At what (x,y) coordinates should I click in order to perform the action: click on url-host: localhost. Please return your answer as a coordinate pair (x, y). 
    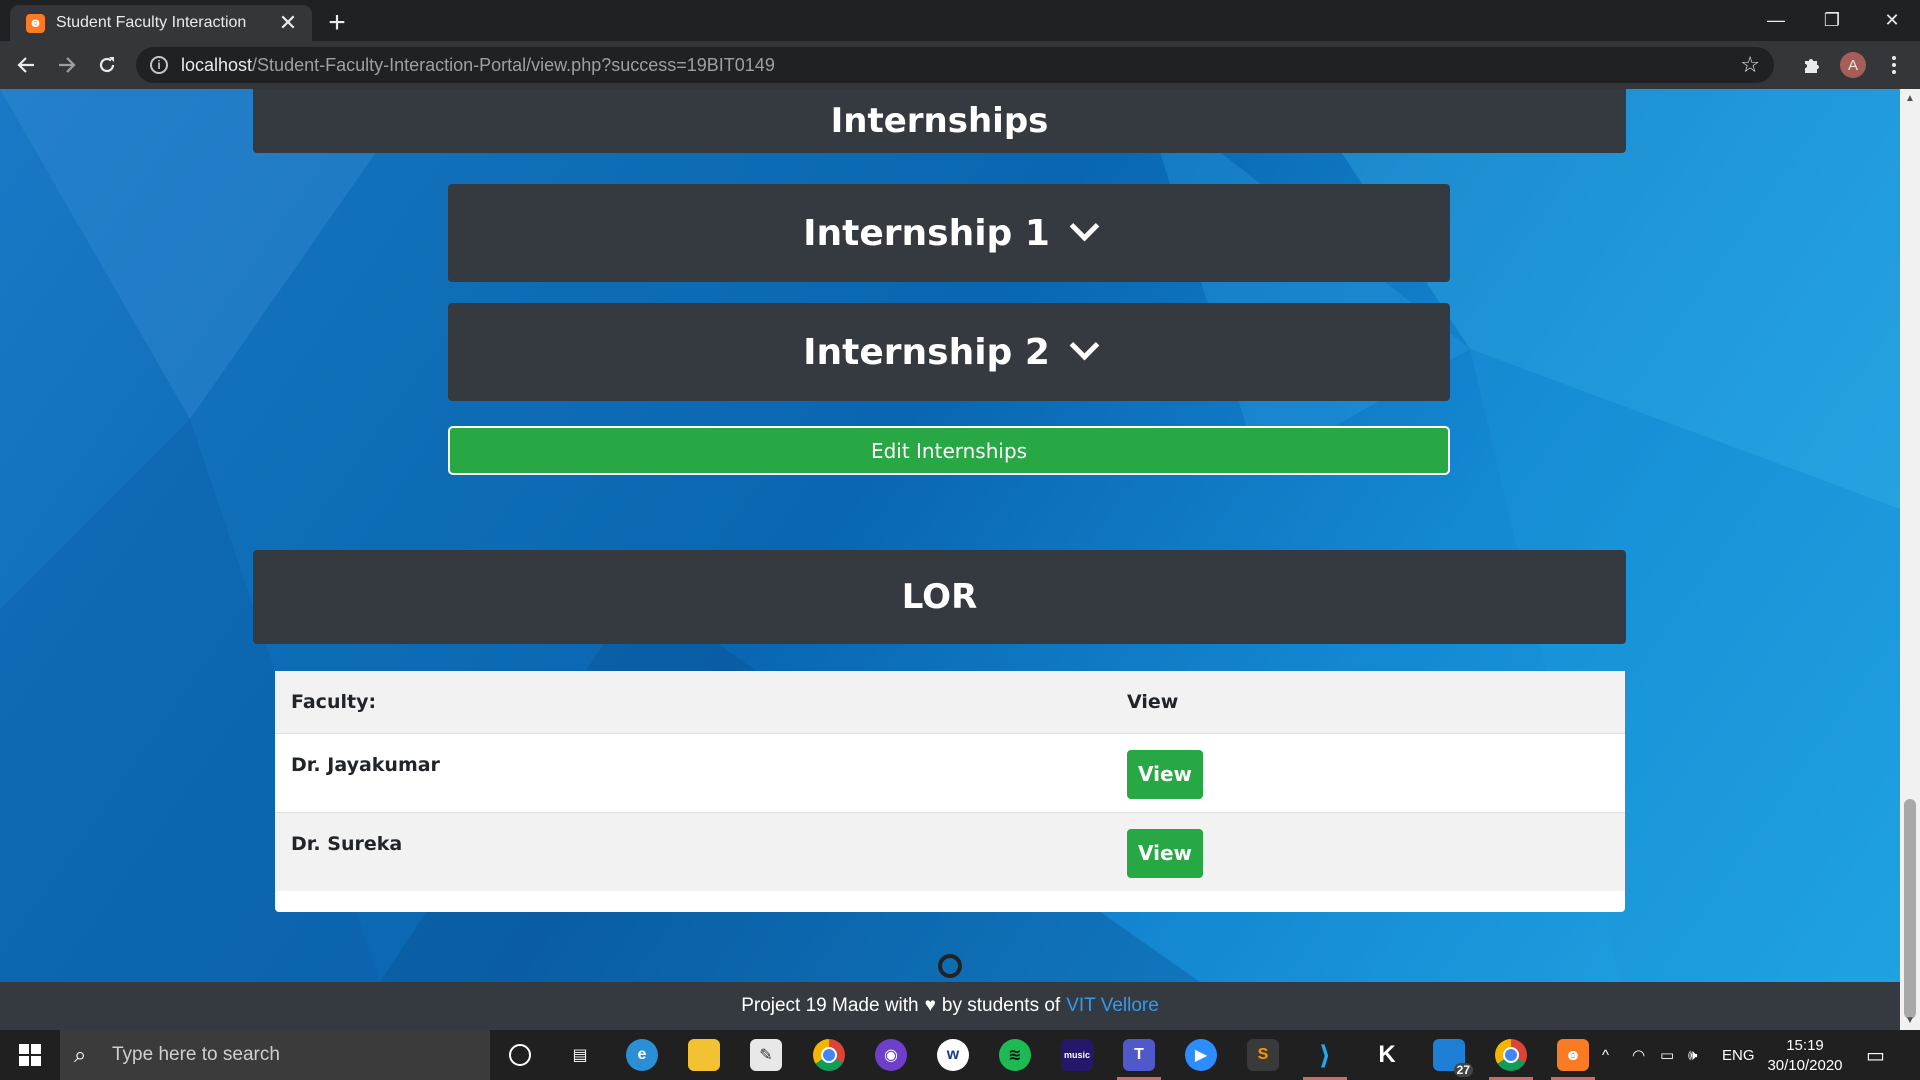
    Looking at the image, I should click on (217, 64).